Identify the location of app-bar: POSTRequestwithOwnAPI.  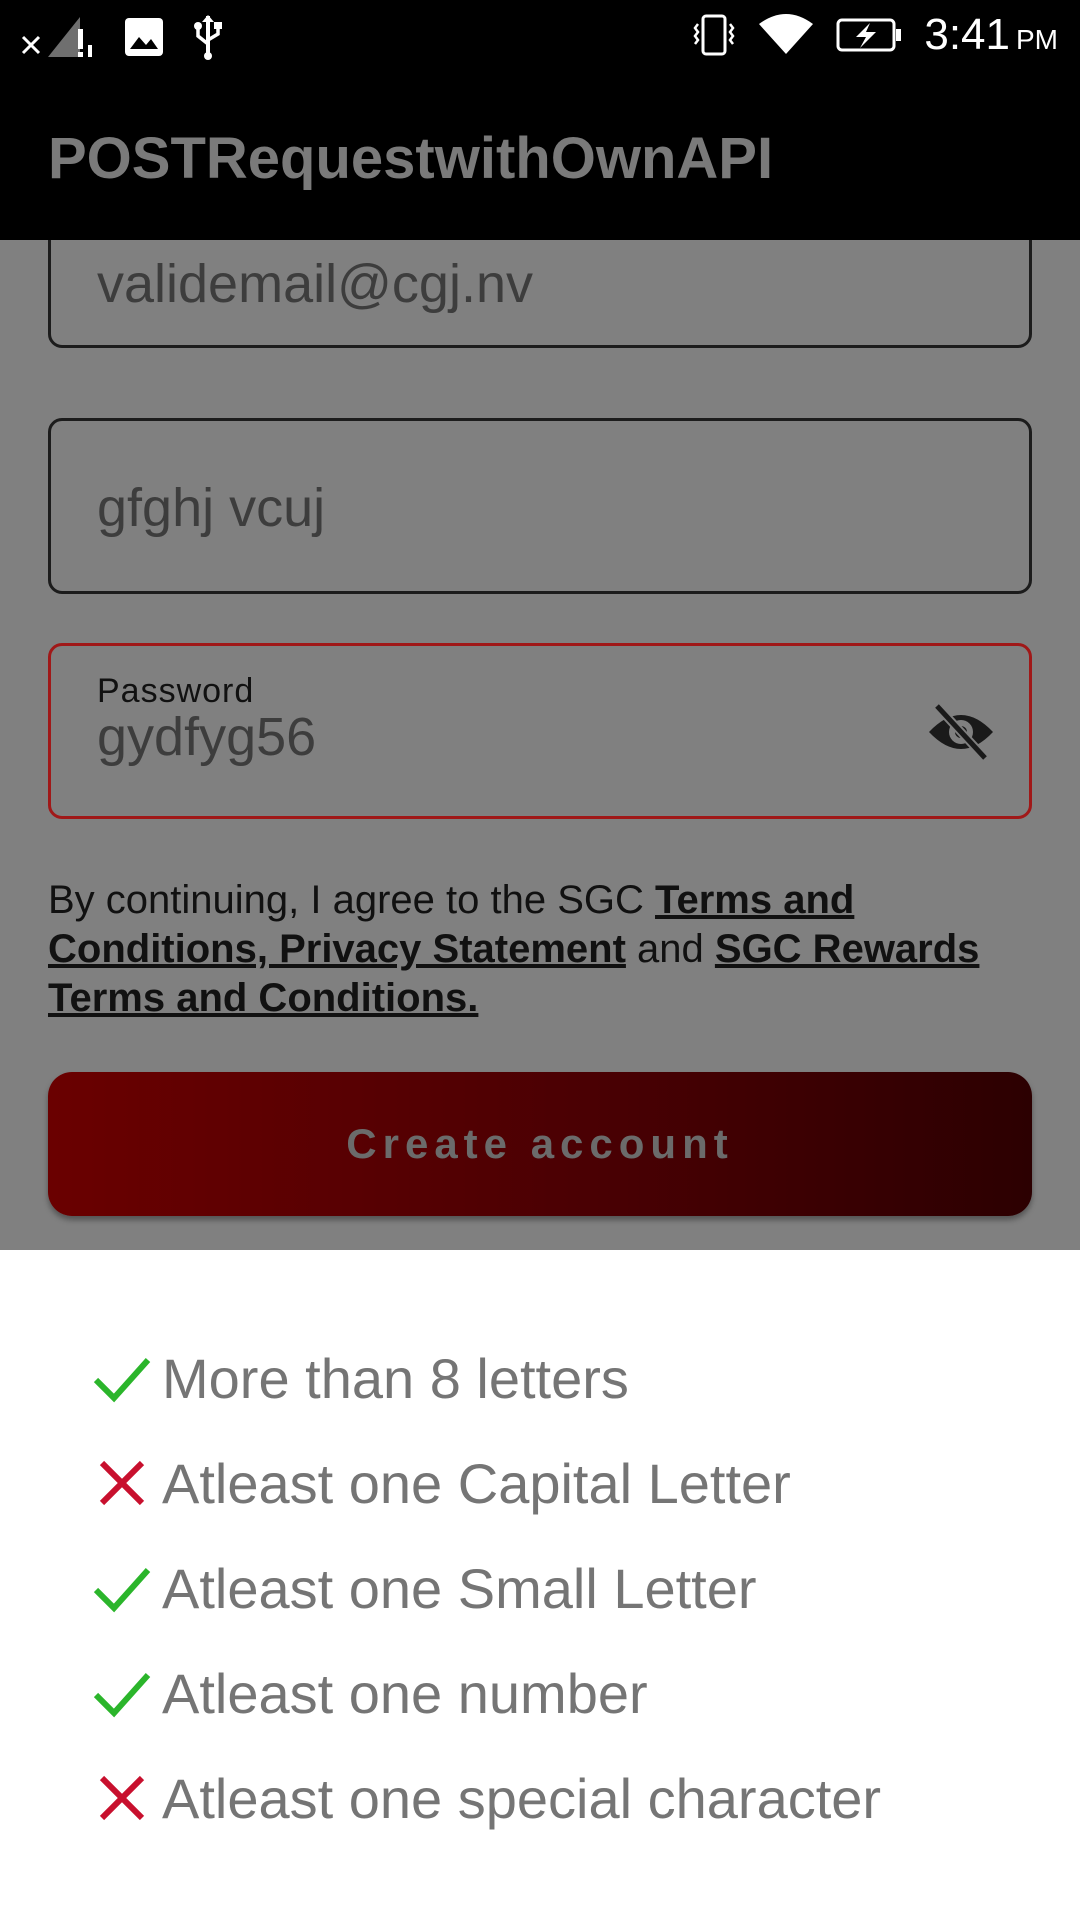
(540, 157).